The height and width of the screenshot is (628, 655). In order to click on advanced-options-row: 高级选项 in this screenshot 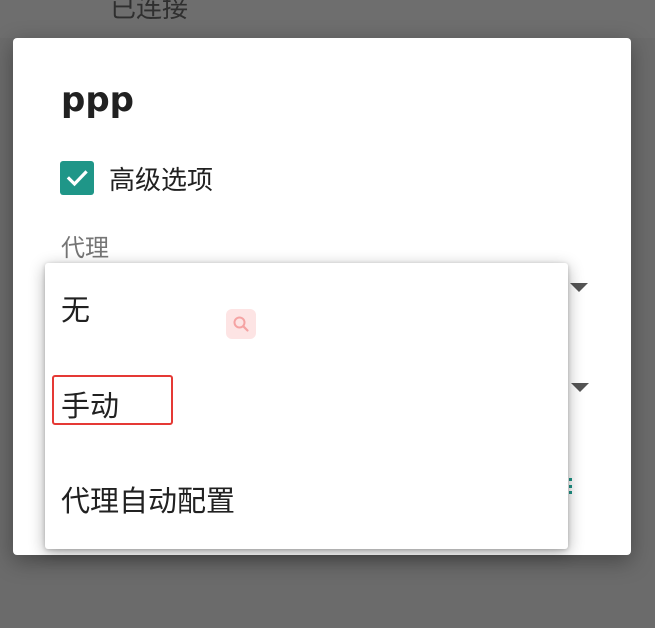, I will do `click(136, 178)`.